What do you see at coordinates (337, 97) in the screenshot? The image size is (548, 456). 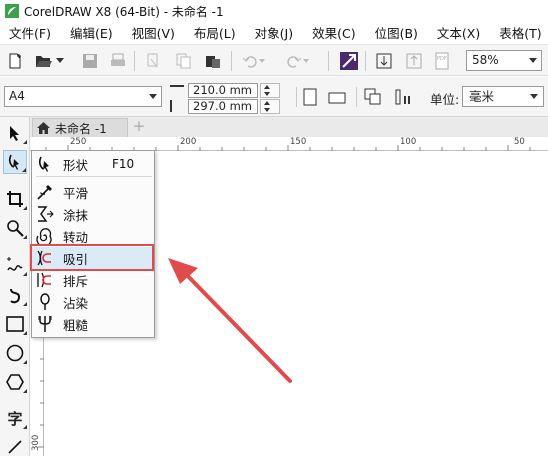 I see `landscape-icon` at bounding box center [337, 97].